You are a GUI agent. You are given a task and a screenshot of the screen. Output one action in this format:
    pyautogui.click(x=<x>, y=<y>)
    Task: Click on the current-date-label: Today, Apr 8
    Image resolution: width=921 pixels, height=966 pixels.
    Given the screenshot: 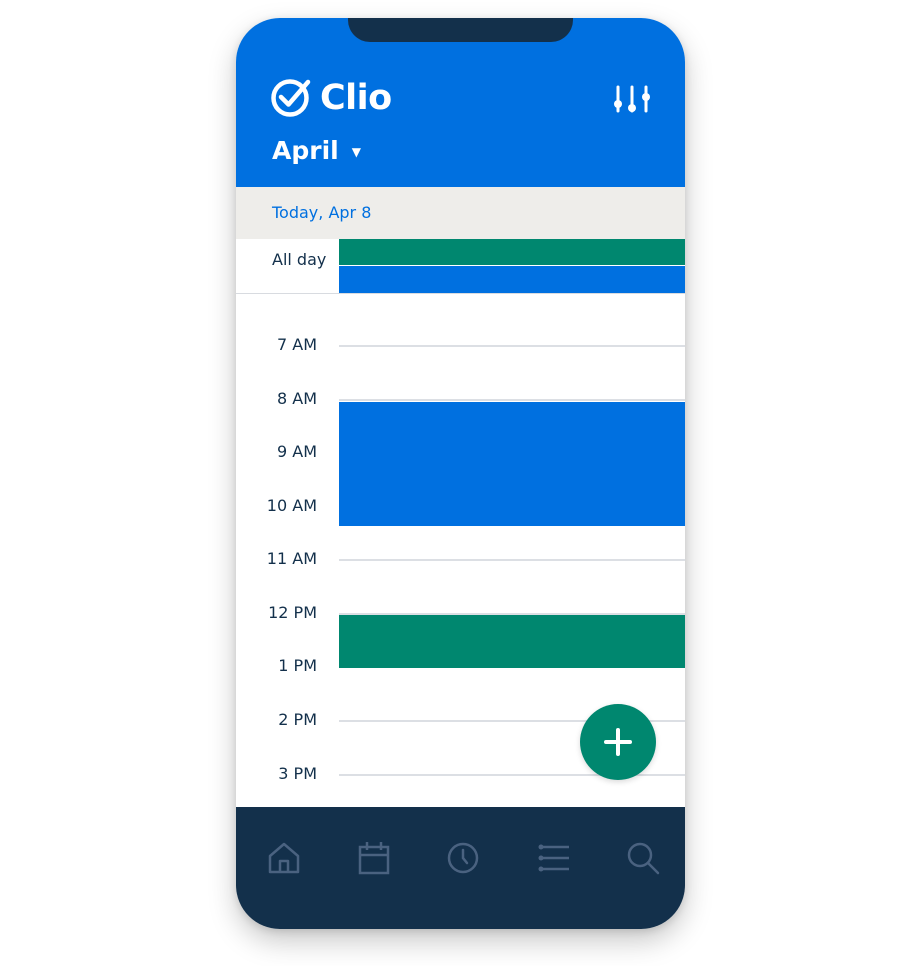 What is the action you would take?
    pyautogui.click(x=321, y=212)
    